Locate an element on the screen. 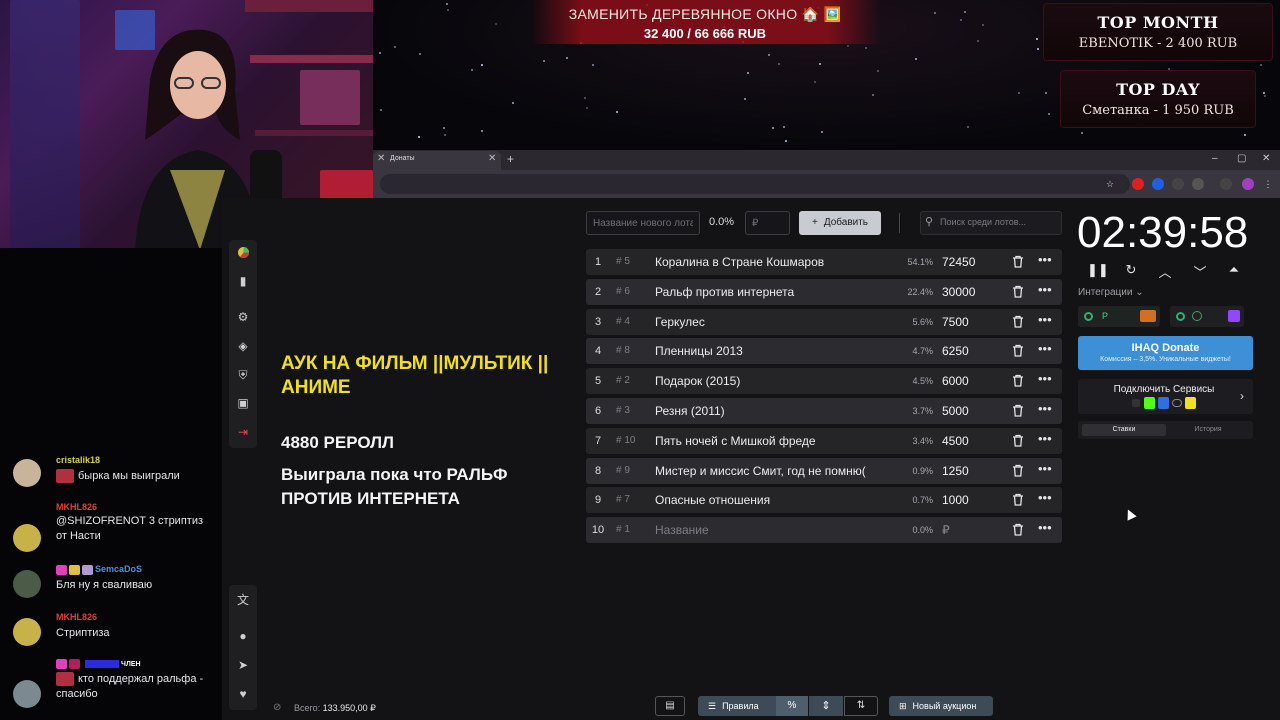  lot-amount: 72450 is located at coordinates (958, 262).